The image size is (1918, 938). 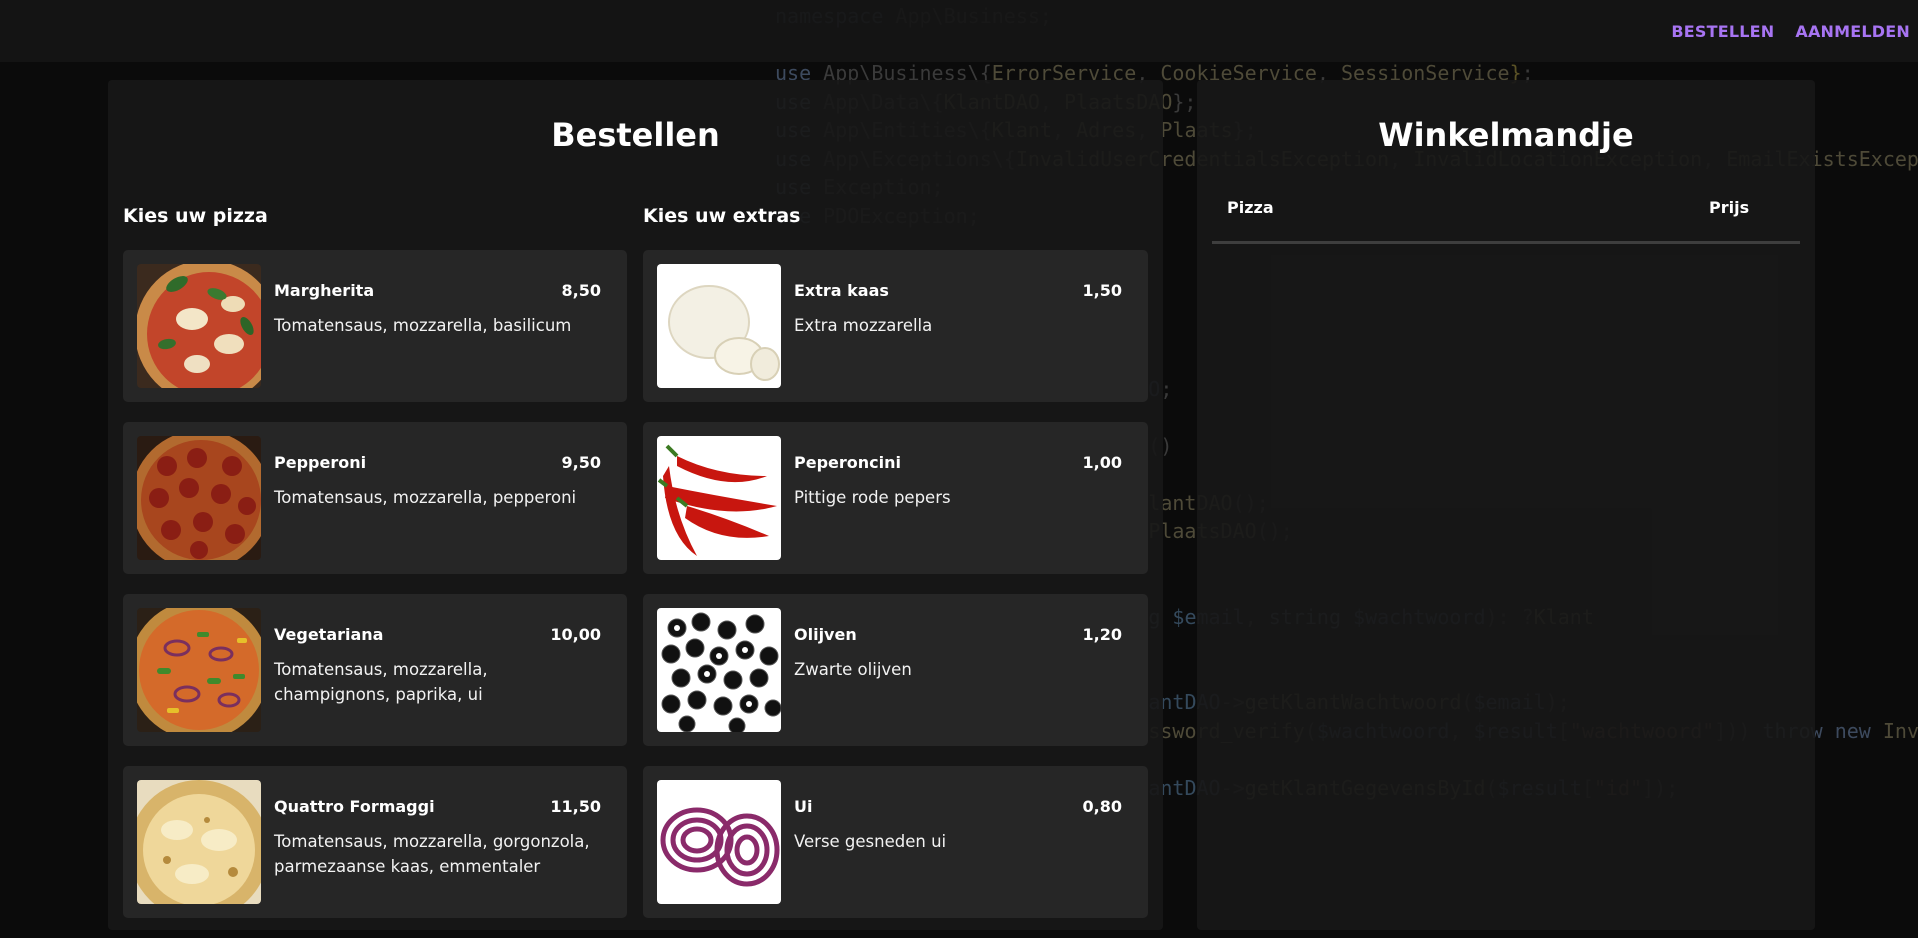 What do you see at coordinates (324, 290) in the screenshot?
I see `pizza-name: Margherita` at bounding box center [324, 290].